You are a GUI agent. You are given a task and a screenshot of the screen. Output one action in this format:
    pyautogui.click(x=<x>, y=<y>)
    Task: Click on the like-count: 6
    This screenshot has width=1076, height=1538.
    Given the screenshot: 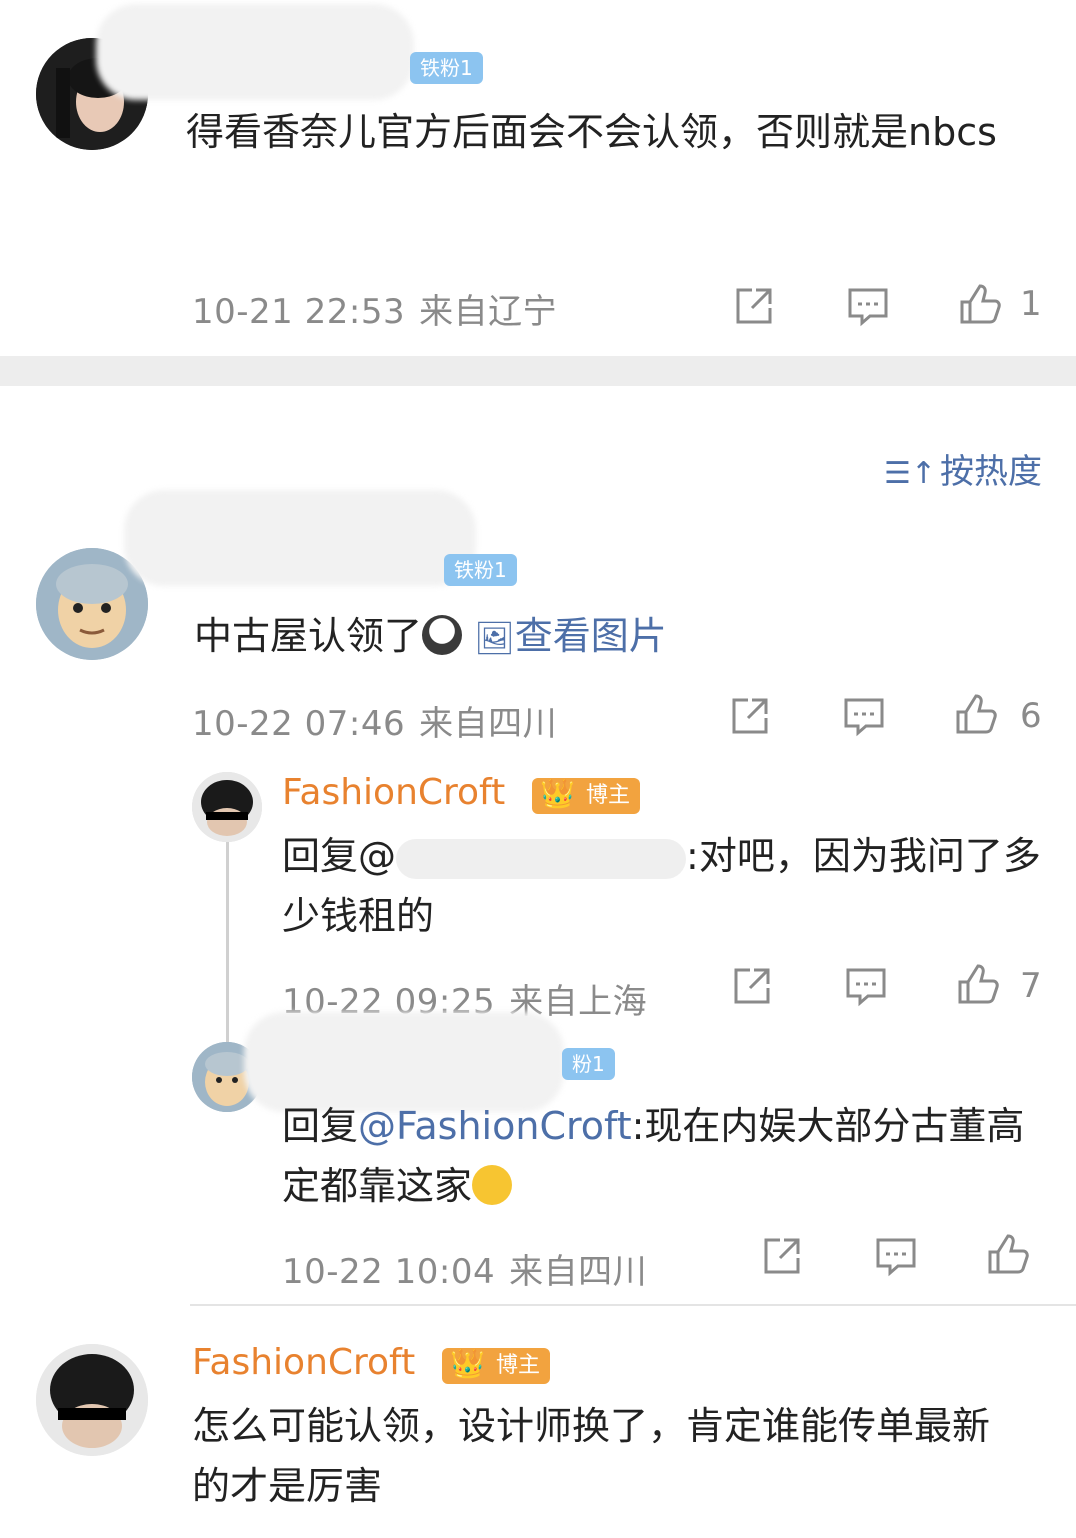 What is the action you would take?
    pyautogui.click(x=1031, y=716)
    